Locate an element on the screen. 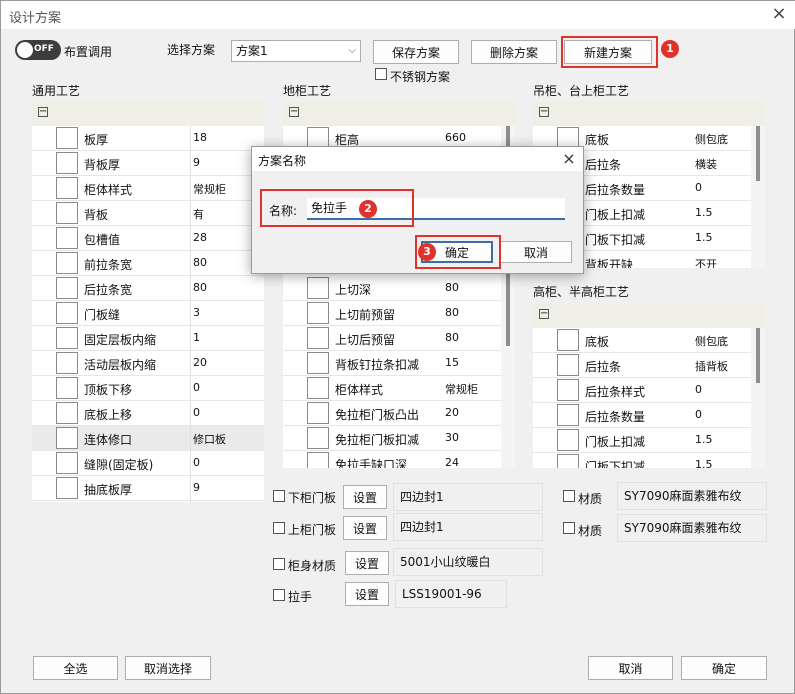 This screenshot has height=694, width=795. table-row: 上切深 80 is located at coordinates (392, 288).